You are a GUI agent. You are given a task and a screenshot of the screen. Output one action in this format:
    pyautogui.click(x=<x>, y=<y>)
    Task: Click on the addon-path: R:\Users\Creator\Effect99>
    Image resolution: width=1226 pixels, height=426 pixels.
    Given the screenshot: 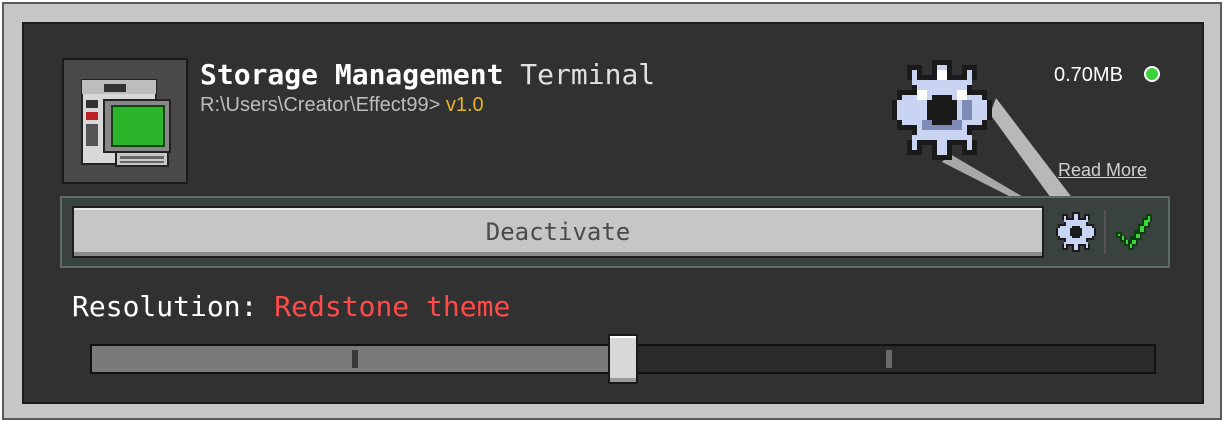 What is the action you would take?
    pyautogui.click(x=320, y=105)
    